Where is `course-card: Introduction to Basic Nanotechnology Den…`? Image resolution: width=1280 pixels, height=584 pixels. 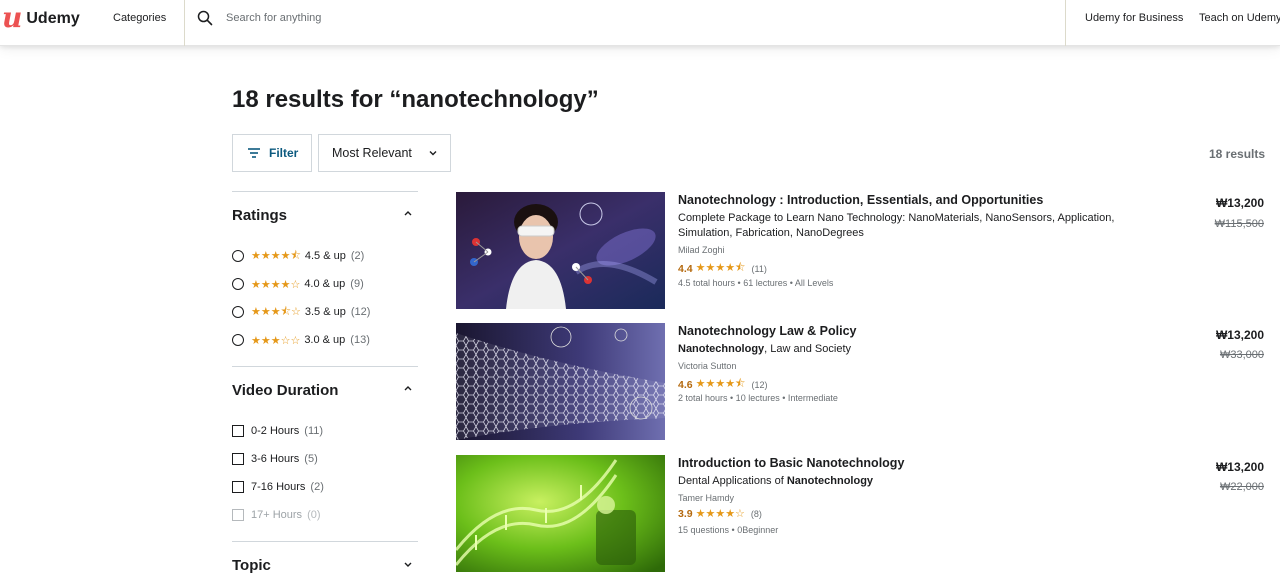 course-card: Introduction to Basic Nanotechnology Den… is located at coordinates (868, 513).